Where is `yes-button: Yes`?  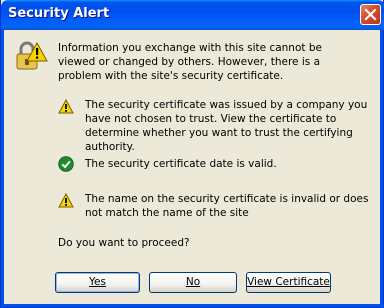 yes-button: Yes is located at coordinates (97, 282).